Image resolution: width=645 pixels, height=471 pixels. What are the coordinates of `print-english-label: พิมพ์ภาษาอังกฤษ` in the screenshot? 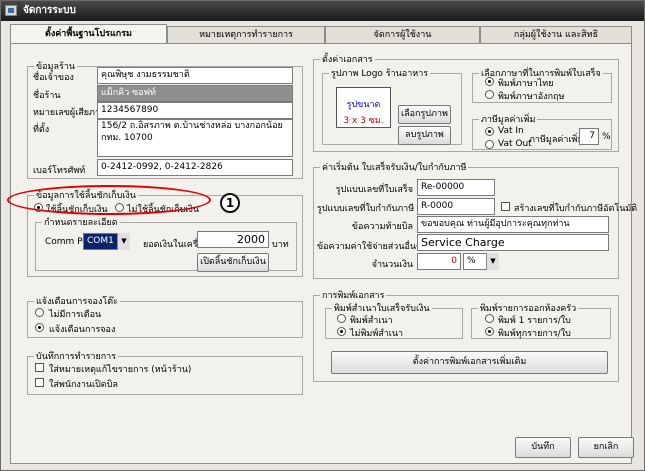 It's located at (531, 96).